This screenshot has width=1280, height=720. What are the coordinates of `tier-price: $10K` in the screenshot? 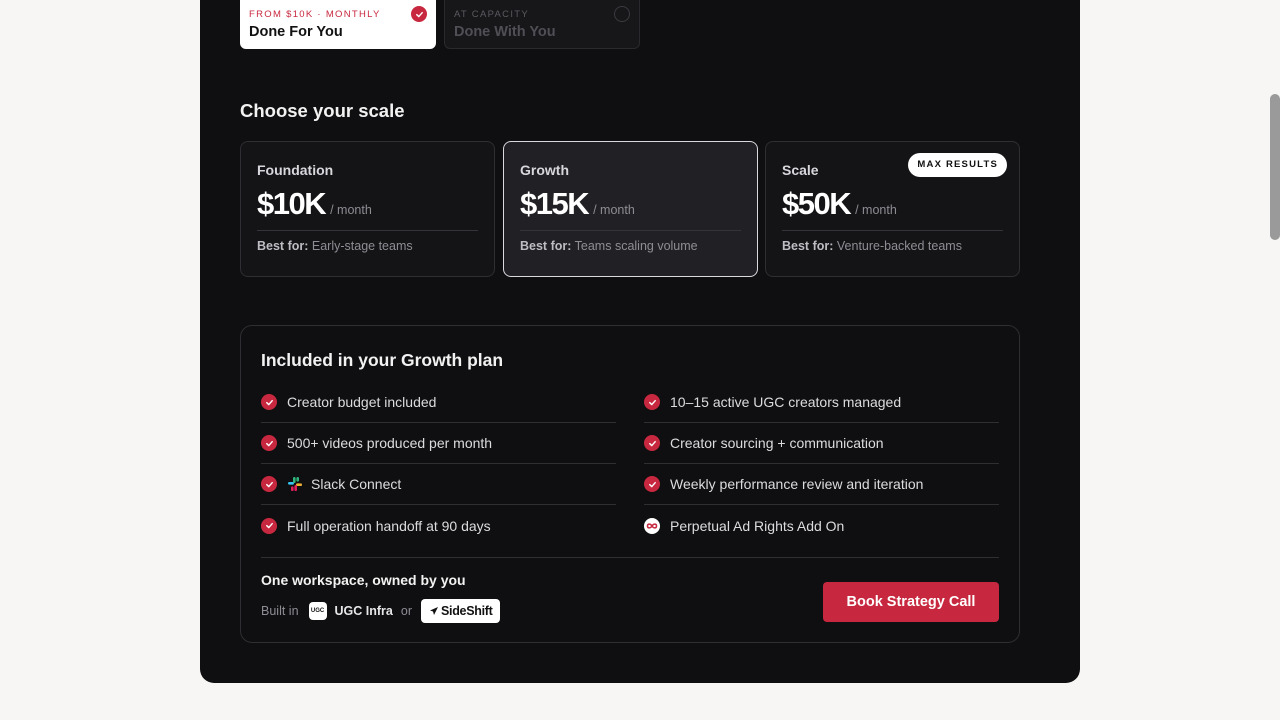 It's located at (292, 203).